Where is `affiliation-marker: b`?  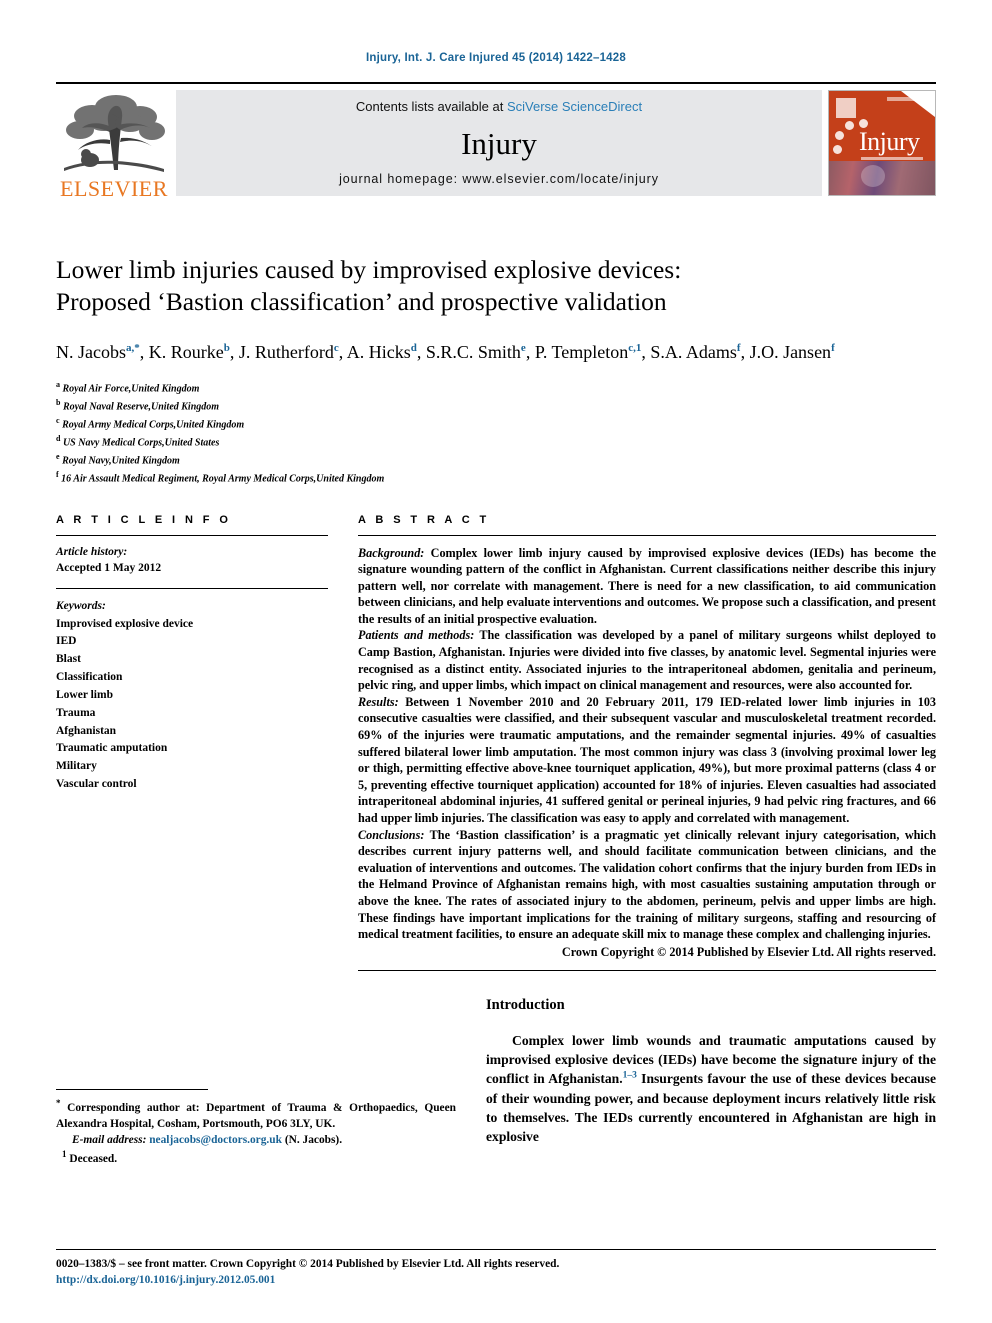
affiliation-marker: b is located at coordinates (58, 402).